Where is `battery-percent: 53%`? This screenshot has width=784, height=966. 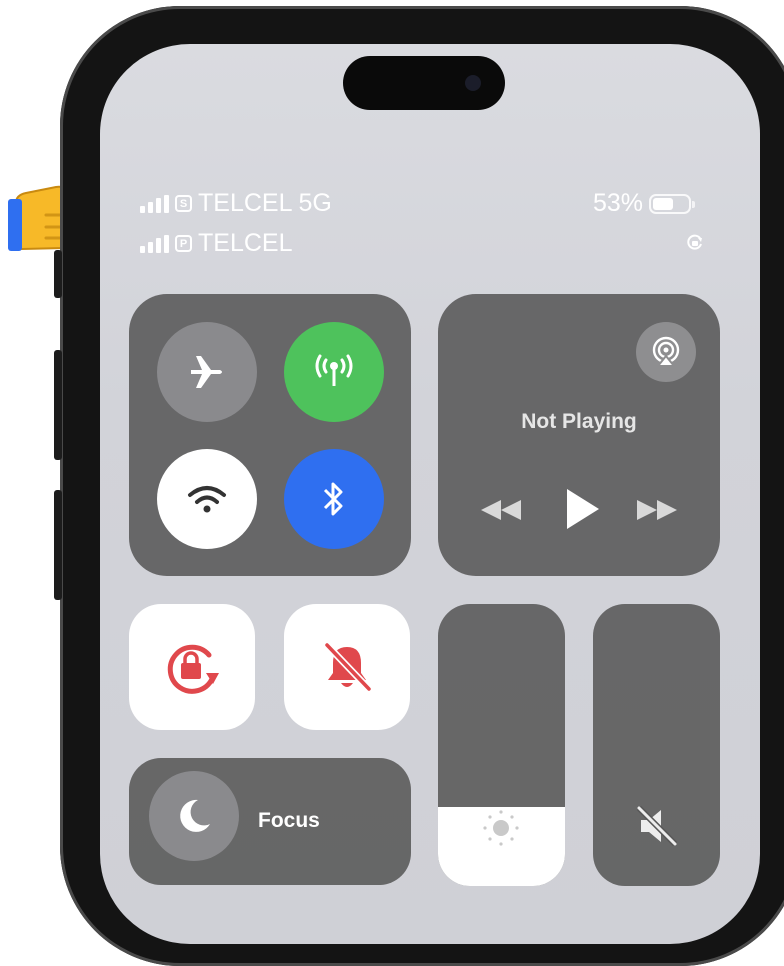
battery-percent: 53% is located at coordinates (618, 203).